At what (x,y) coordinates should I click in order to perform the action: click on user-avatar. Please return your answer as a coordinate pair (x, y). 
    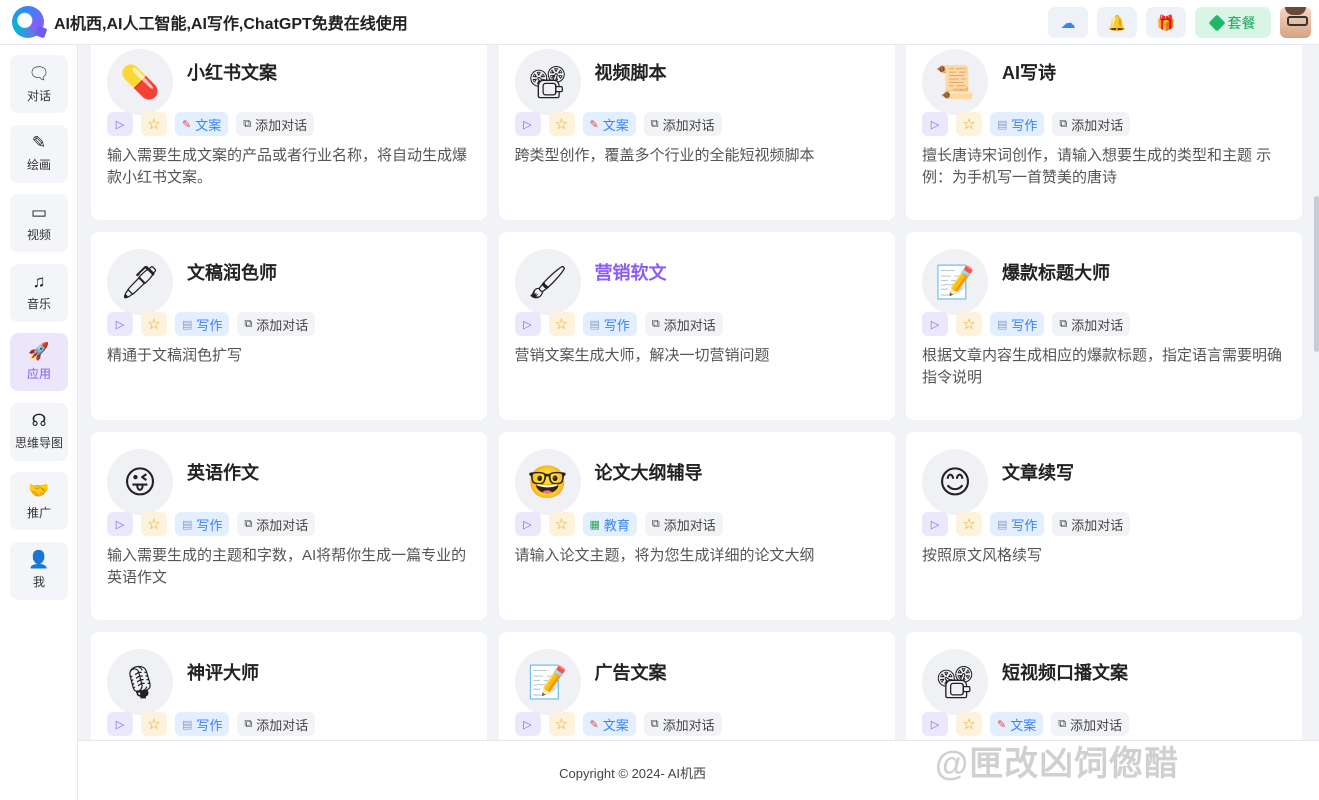
    Looking at the image, I should click on (1295, 22).